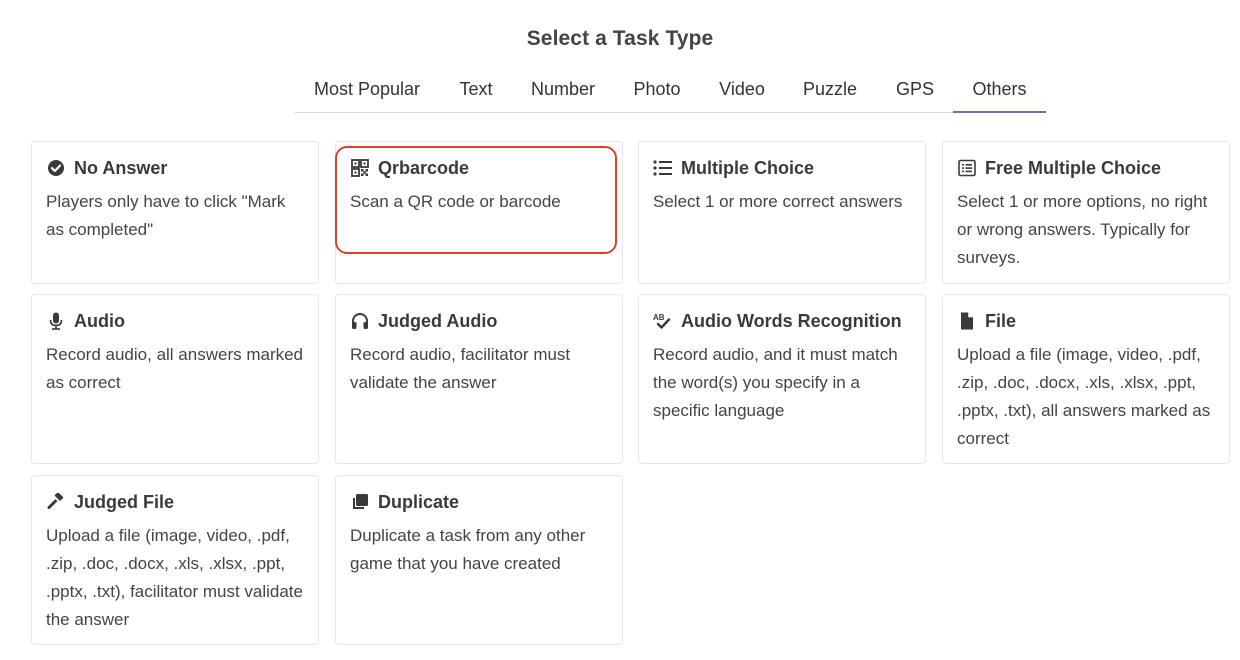  Describe the element at coordinates (438, 320) in the screenshot. I see `card-title-text: Judged Audio` at that location.